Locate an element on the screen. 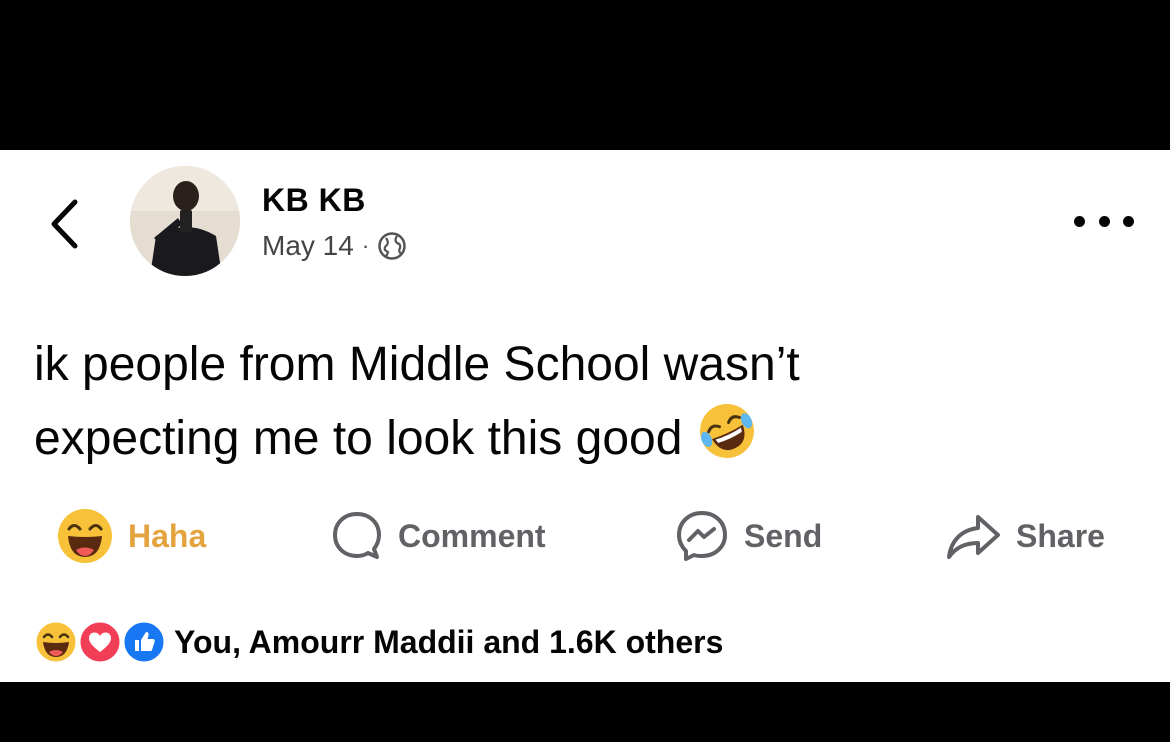 The height and width of the screenshot is (742, 1170). reaction-icons-stack is located at coordinates (100, 642).